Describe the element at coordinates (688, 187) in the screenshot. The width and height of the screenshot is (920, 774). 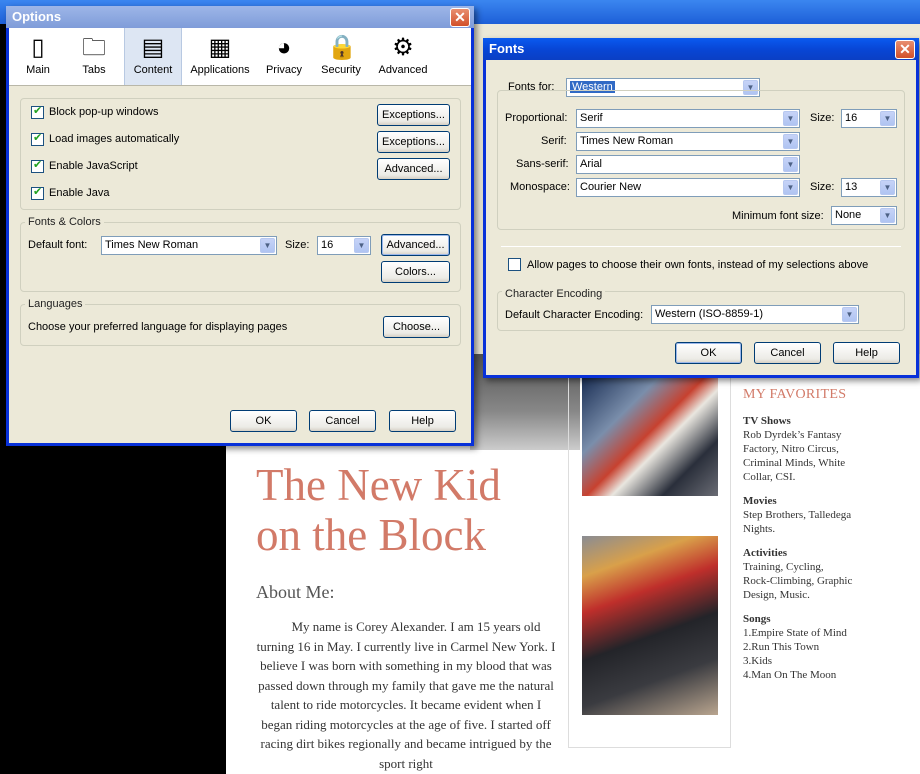
I see `monospace-select: Courier New ▼` at that location.